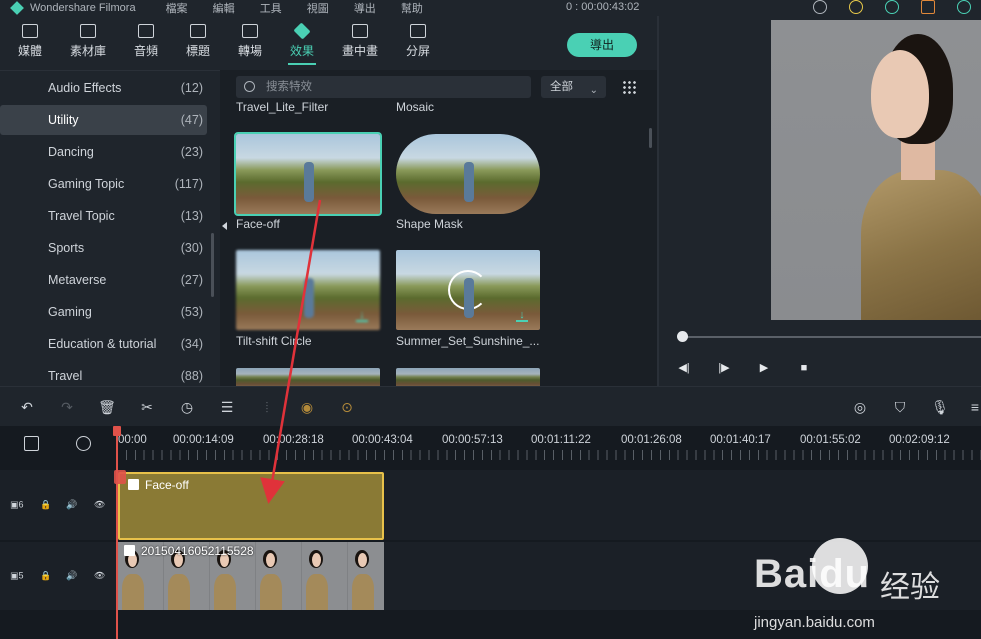 Image resolution: width=981 pixels, height=639 pixels. Describe the element at coordinates (724, 368) in the screenshot. I see `next-frame-icon: |▶` at that location.